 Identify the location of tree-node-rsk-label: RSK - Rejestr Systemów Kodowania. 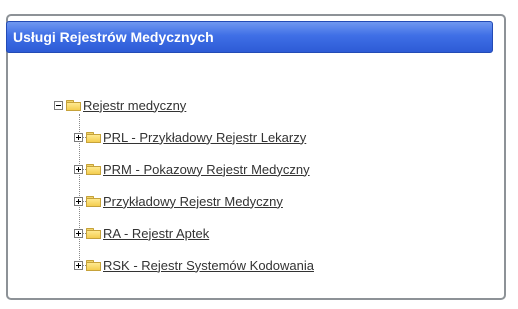
(208, 265).